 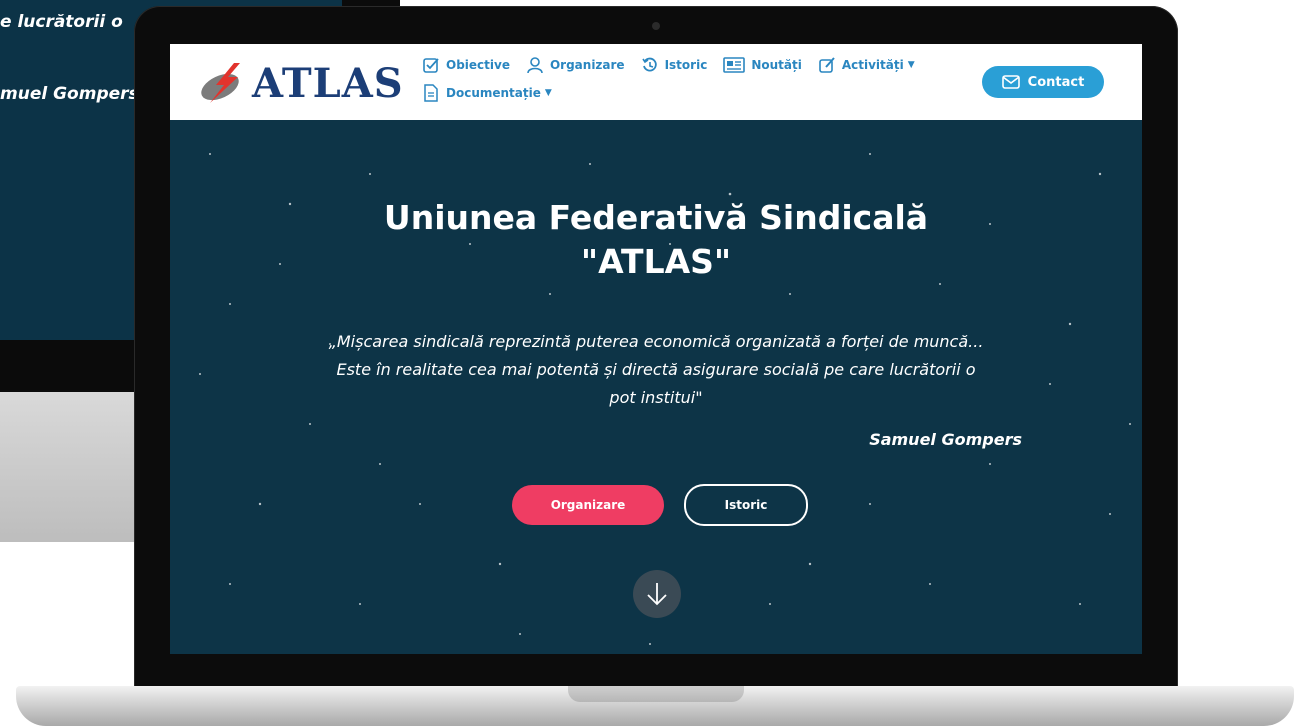 I want to click on atlas-logo: ATLAS, so click(x=301, y=83).